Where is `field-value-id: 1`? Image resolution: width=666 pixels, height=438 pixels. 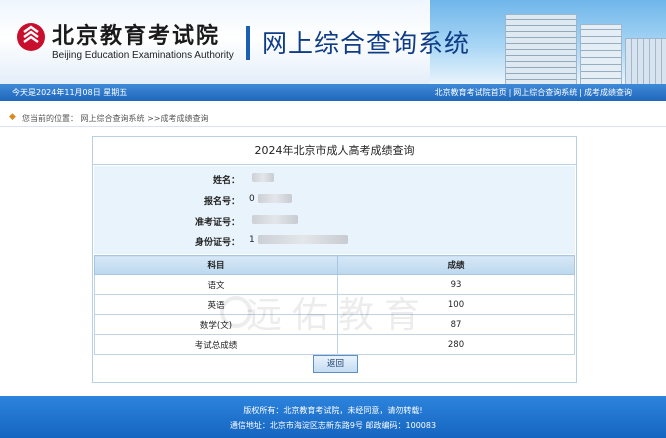 field-value-id: 1 is located at coordinates (298, 240).